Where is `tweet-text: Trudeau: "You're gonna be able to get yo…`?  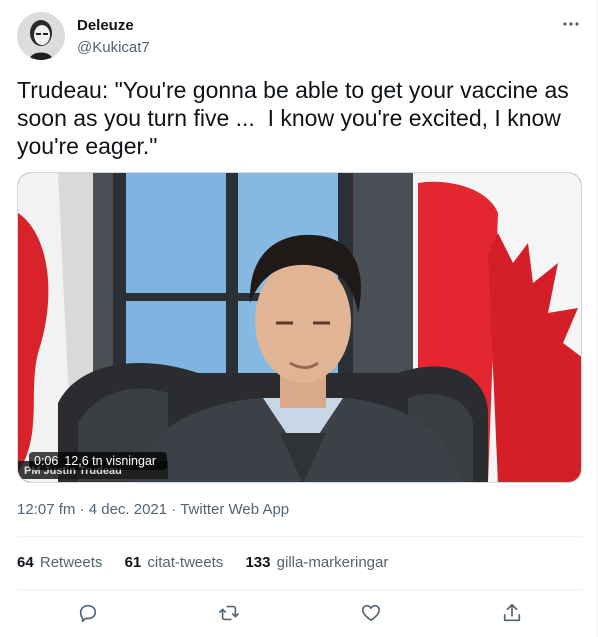
tweet-text: Trudeau: "You're gonna be able to get yo… is located at coordinates (296, 118).